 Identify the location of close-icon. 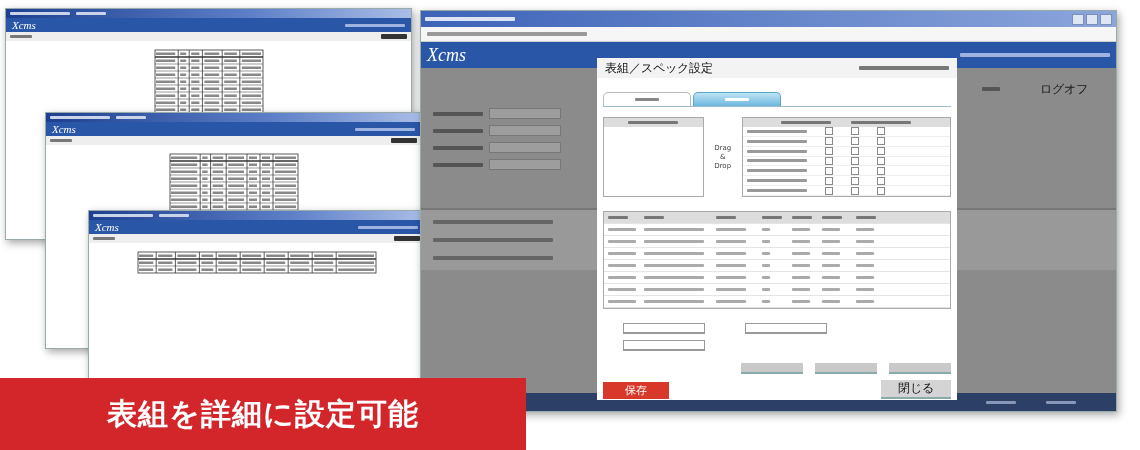
(1106, 19).